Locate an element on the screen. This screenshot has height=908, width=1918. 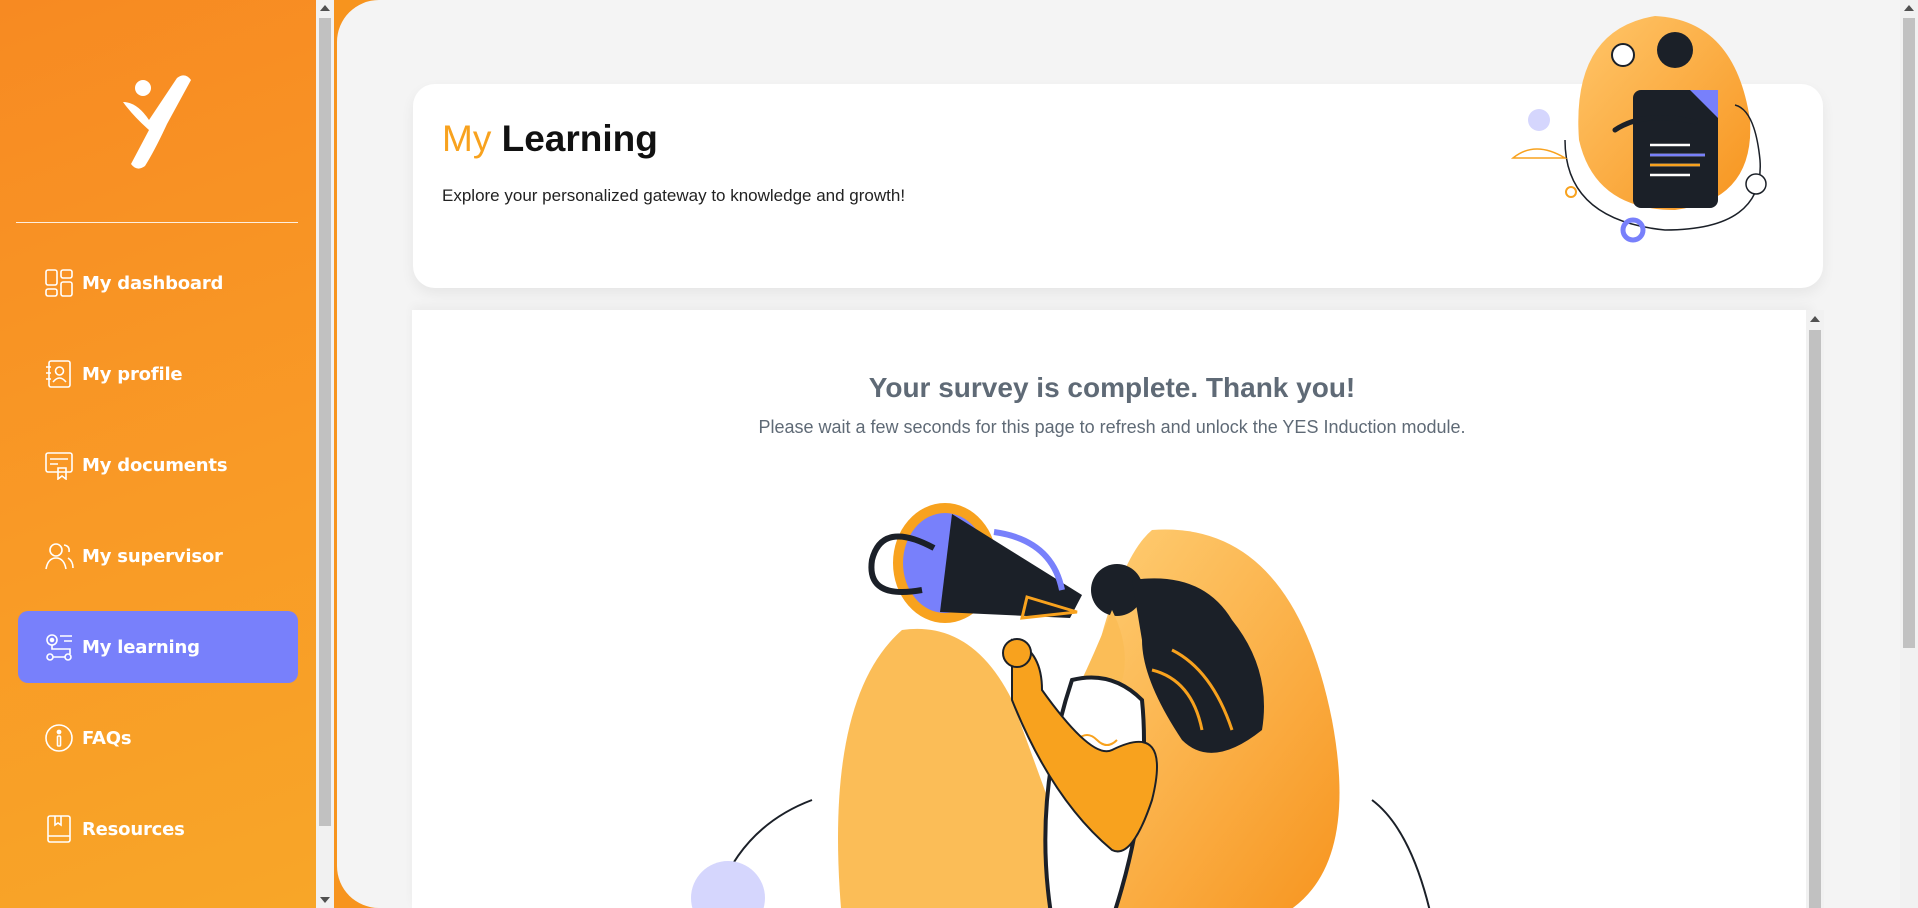
sidebar-item-profile: My profile is located at coordinates (158, 374).